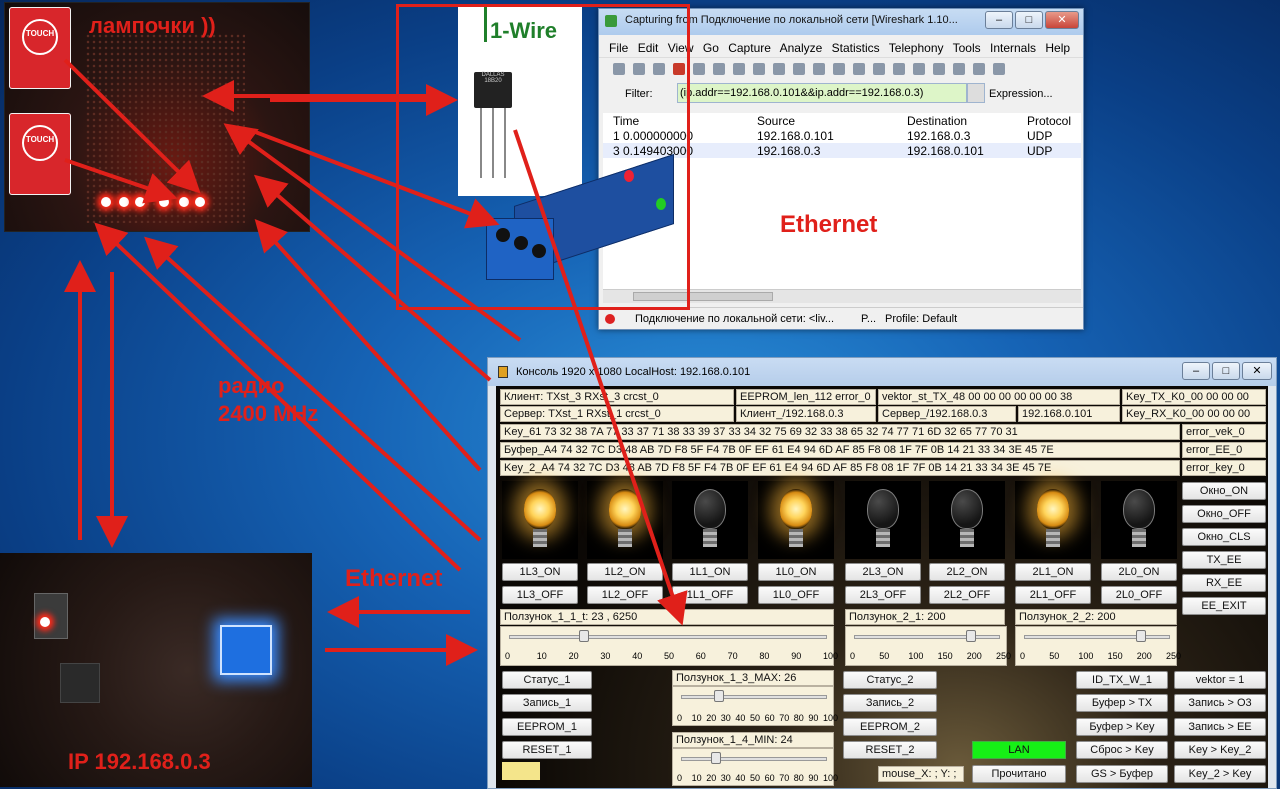 The width and height of the screenshot is (1280, 789). I want to click on 1l3-on-button: 1L3_ON, so click(540, 572).